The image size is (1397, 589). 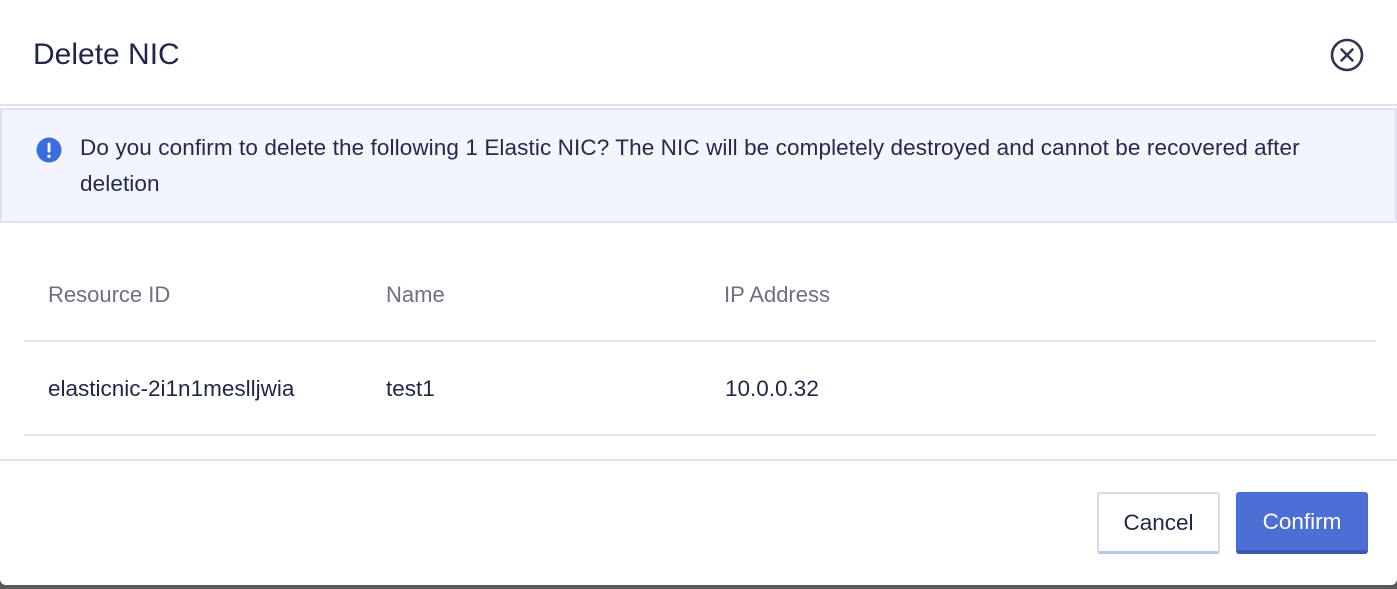 I want to click on column-header-name: Name, so click(x=415, y=294).